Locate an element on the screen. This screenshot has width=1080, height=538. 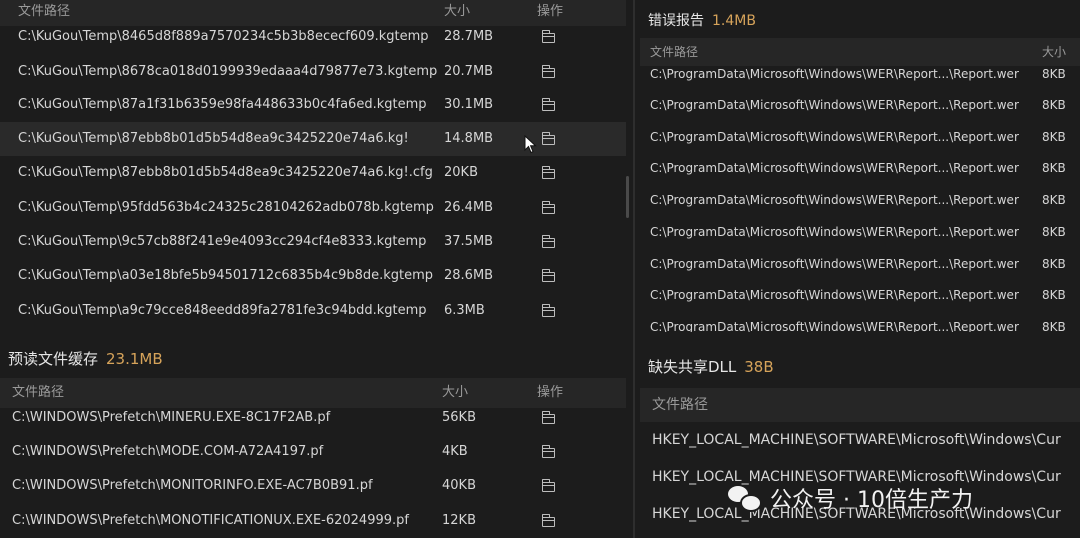
file-size: 20.7MB is located at coordinates (469, 71).